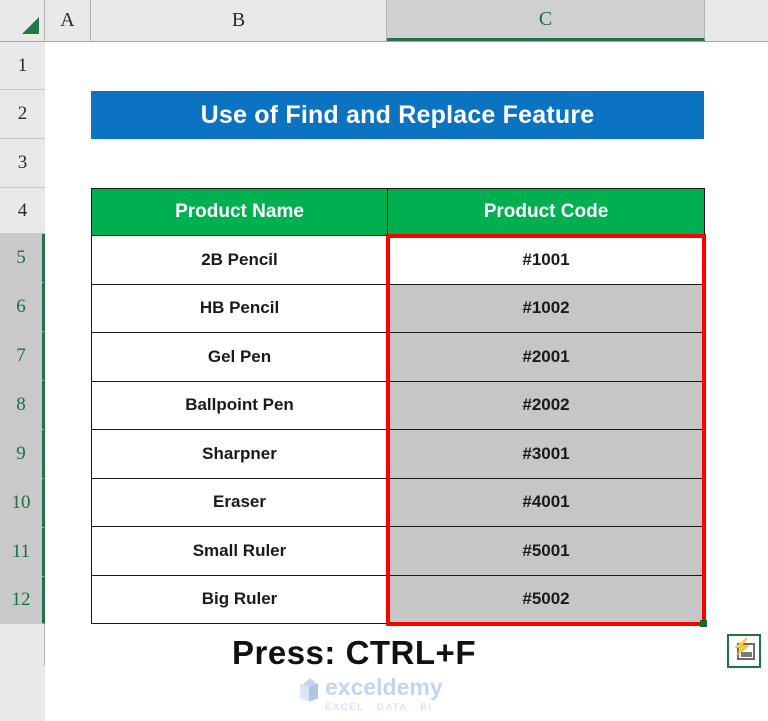  Describe the element at coordinates (379, 707) in the screenshot. I see `watermark-tagline: EXCEL · DATA · BI` at that location.